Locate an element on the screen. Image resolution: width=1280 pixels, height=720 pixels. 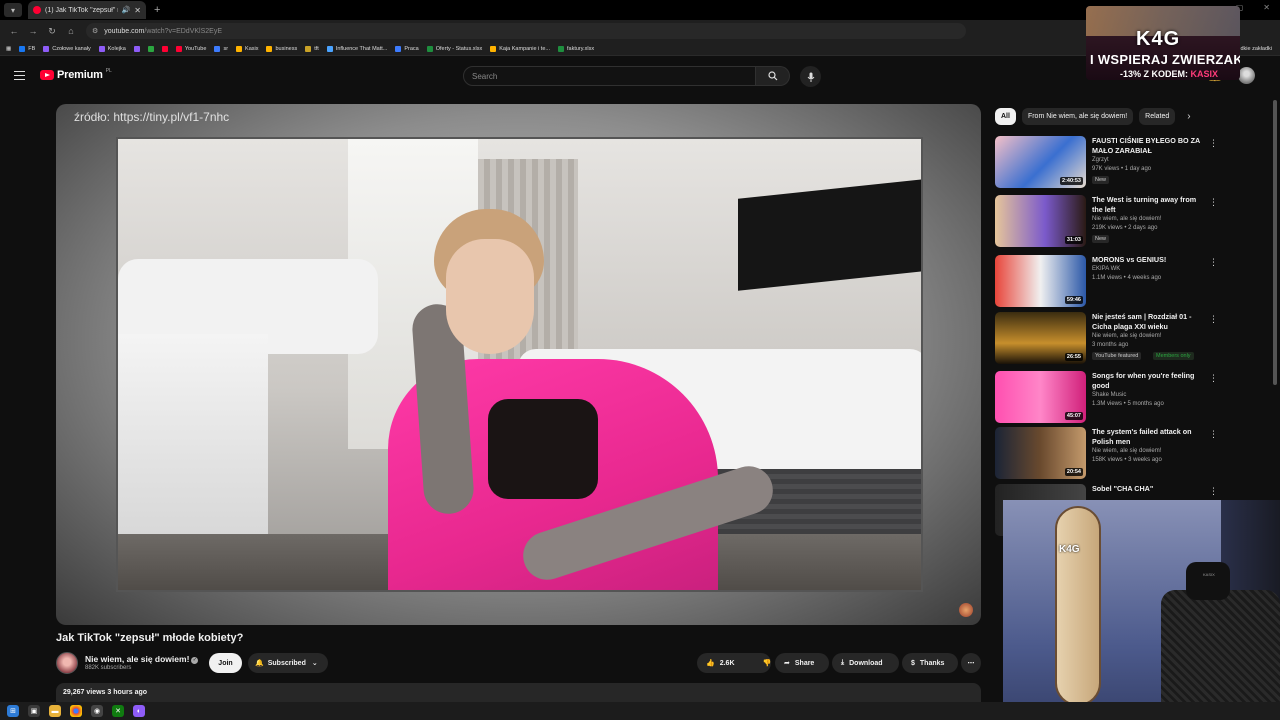
duration-badge: 45:07 is located at coordinates (1073, 416).